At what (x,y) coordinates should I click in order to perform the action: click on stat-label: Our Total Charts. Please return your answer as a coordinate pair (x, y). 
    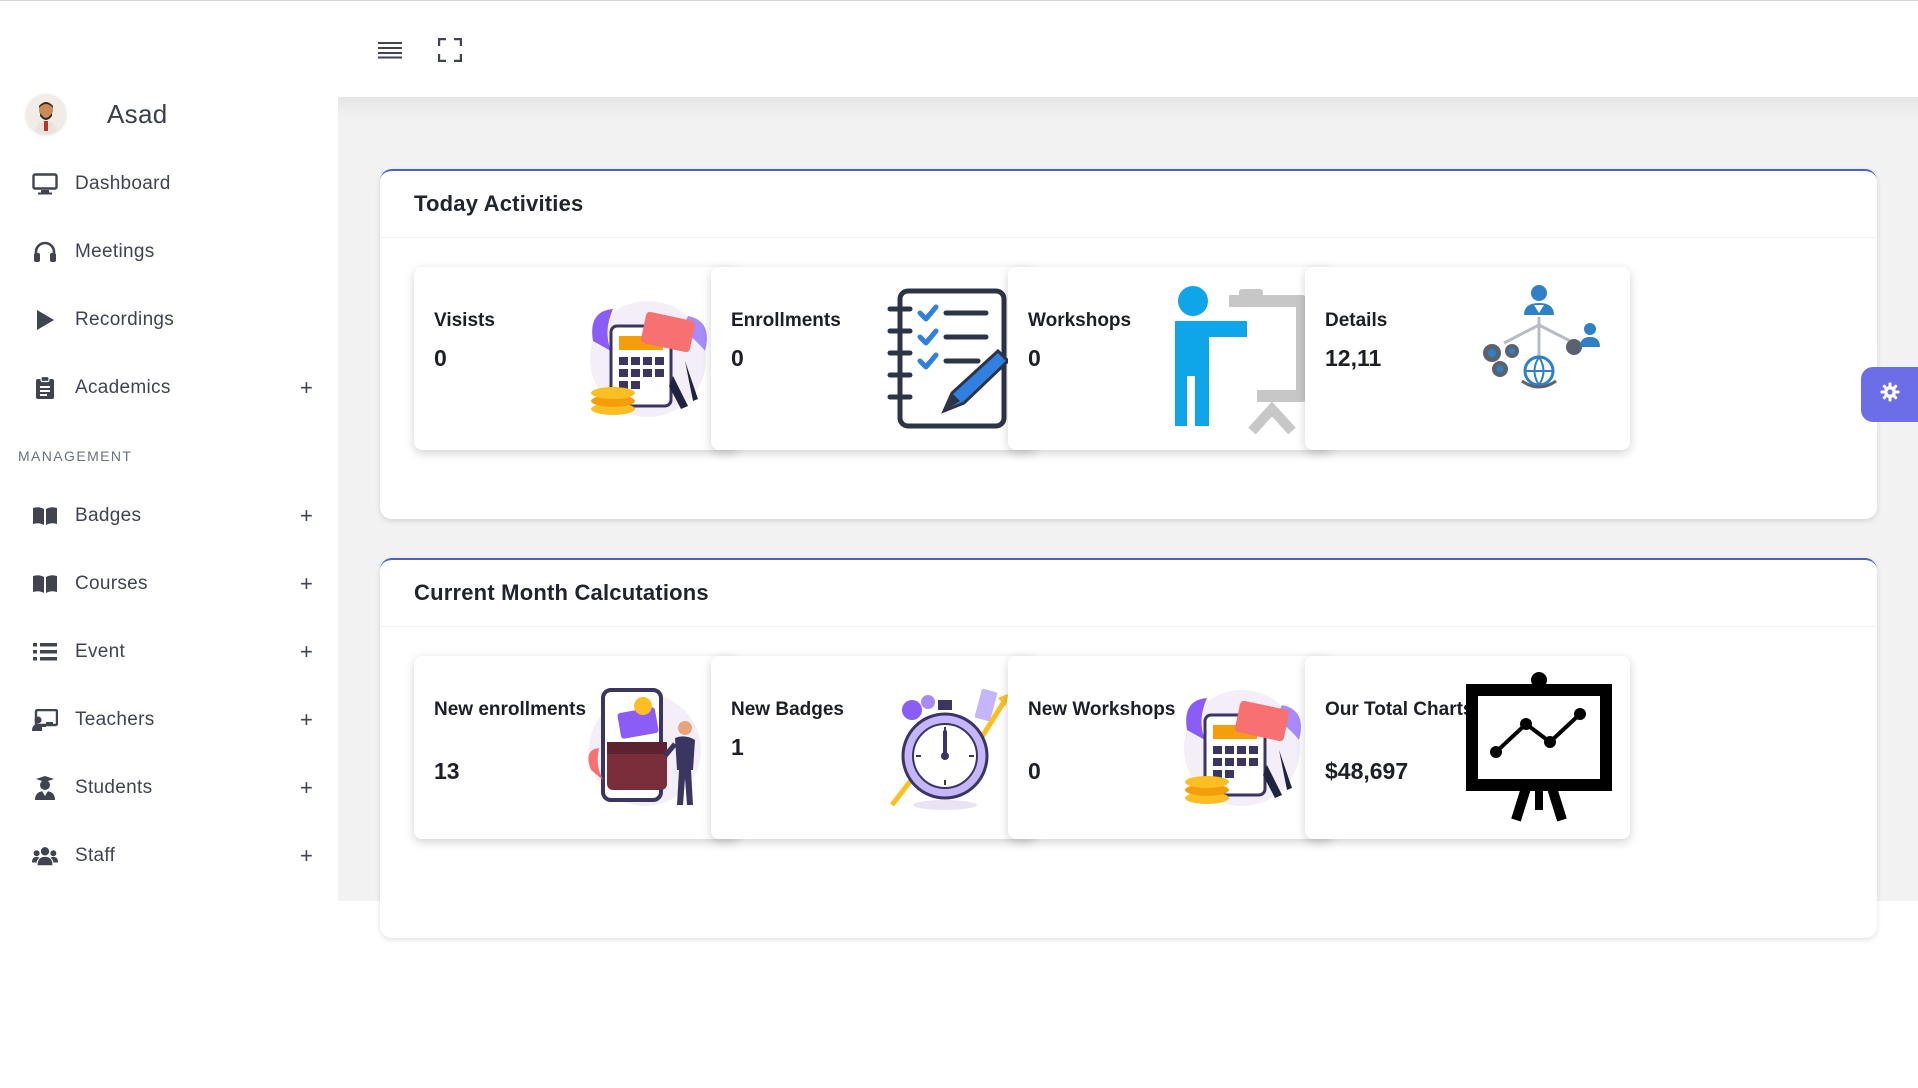
    Looking at the image, I should click on (1399, 709).